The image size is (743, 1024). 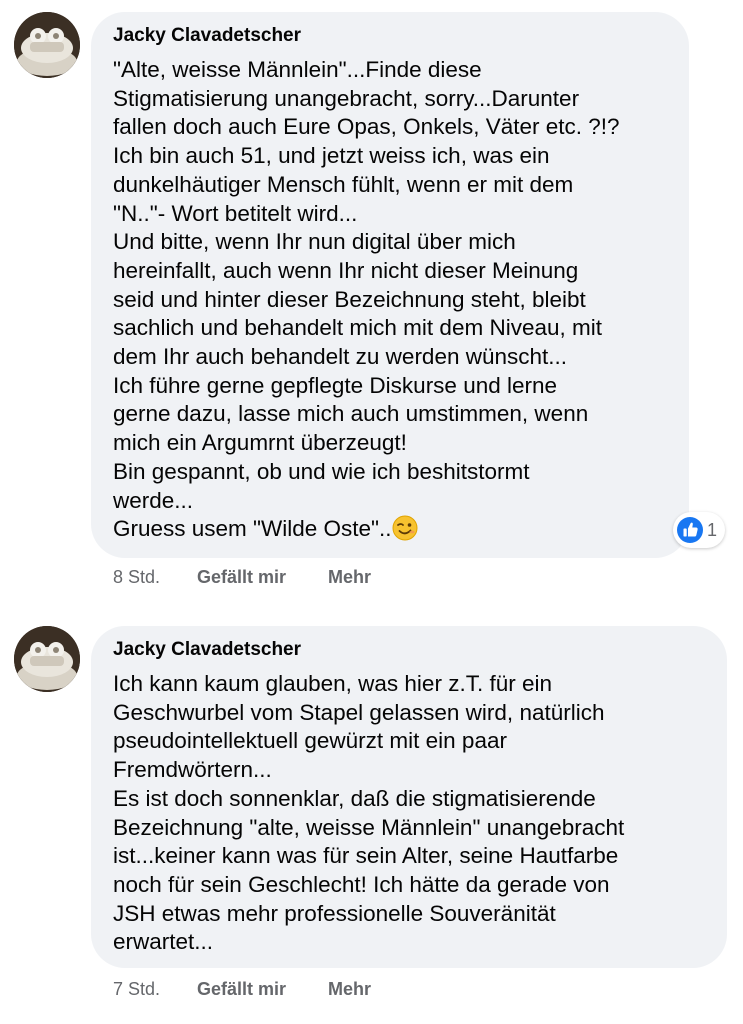 I want to click on reaction-summary: 1, so click(x=699, y=530).